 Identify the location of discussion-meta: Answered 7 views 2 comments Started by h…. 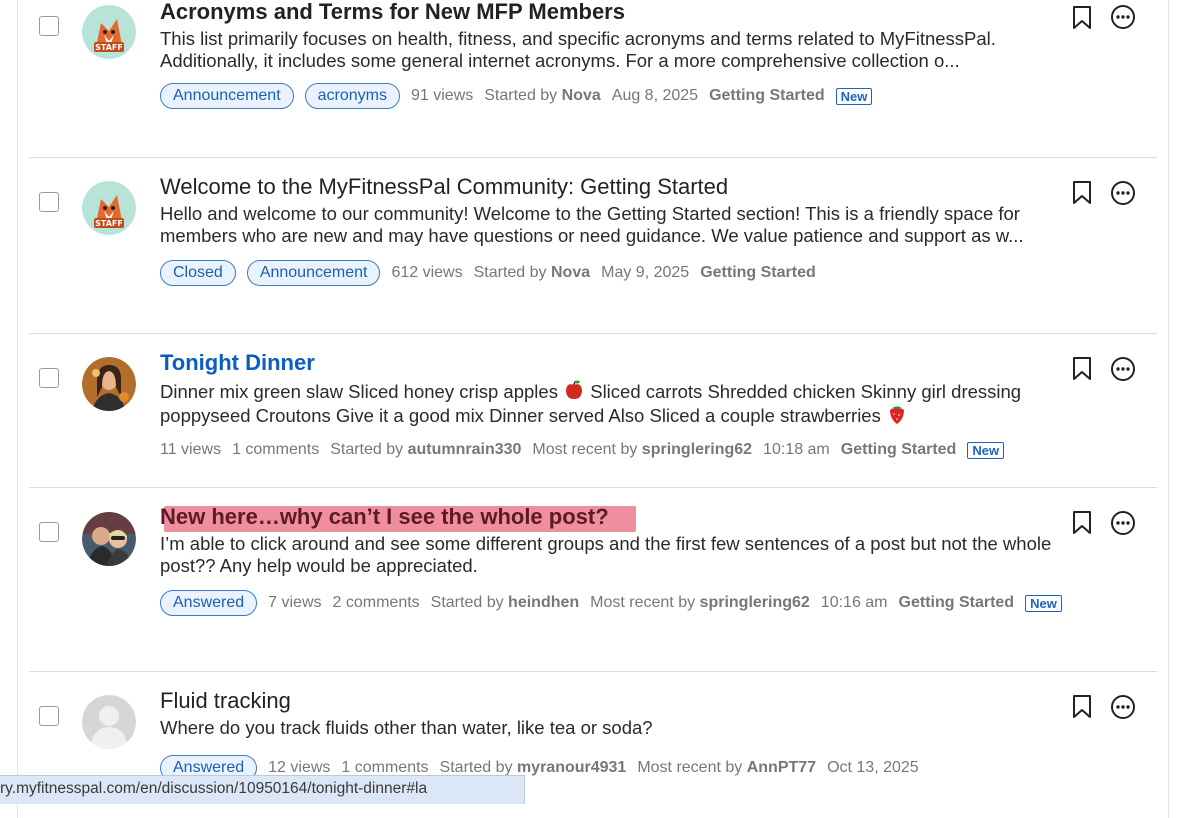
(612, 603).